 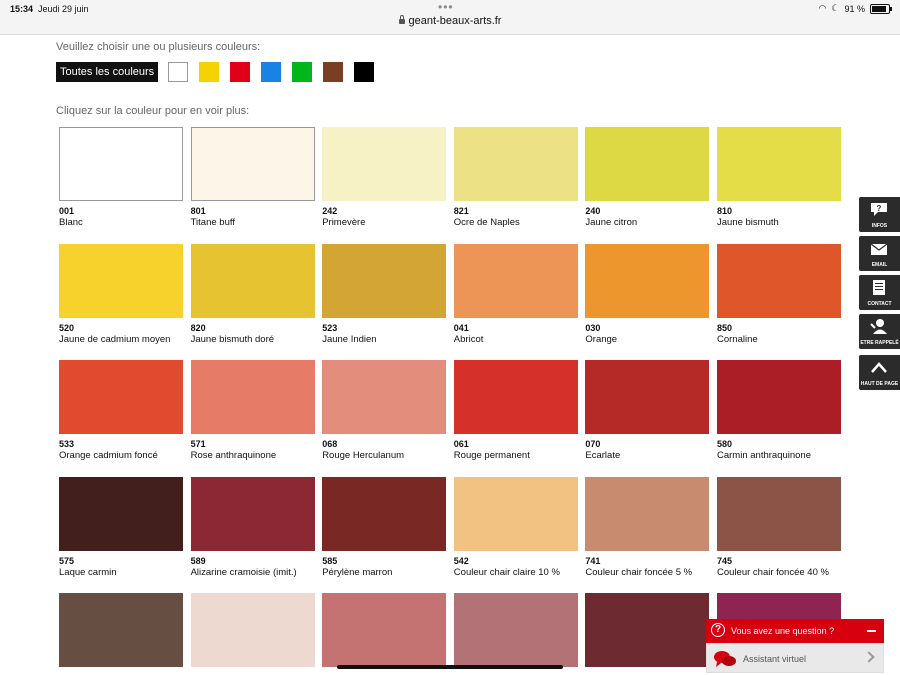 I want to click on color-swatch-card: 520 Jaune de cadmium moyen, so click(x=121, y=294).